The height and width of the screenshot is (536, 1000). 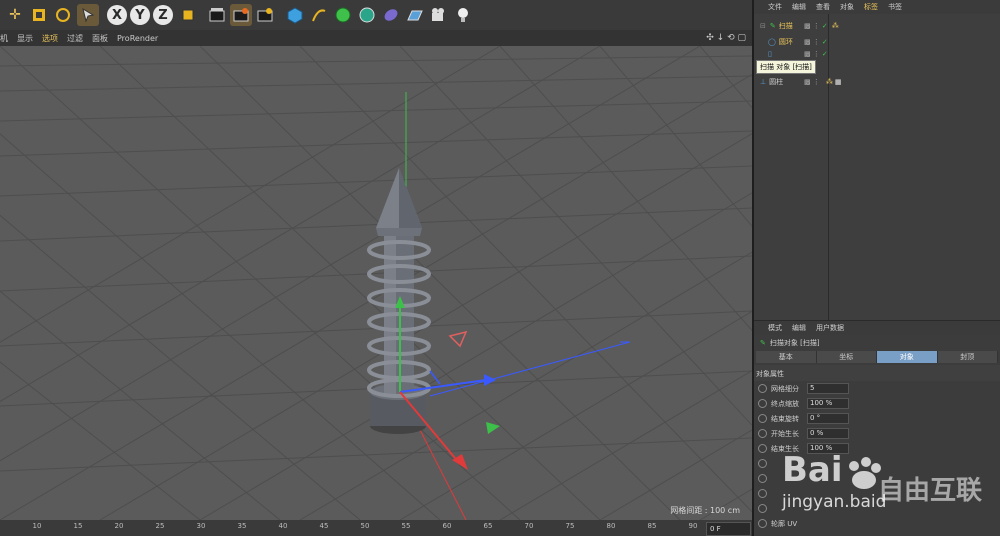 I want to click on world-x-axis-line, so click(x=530, y=369).